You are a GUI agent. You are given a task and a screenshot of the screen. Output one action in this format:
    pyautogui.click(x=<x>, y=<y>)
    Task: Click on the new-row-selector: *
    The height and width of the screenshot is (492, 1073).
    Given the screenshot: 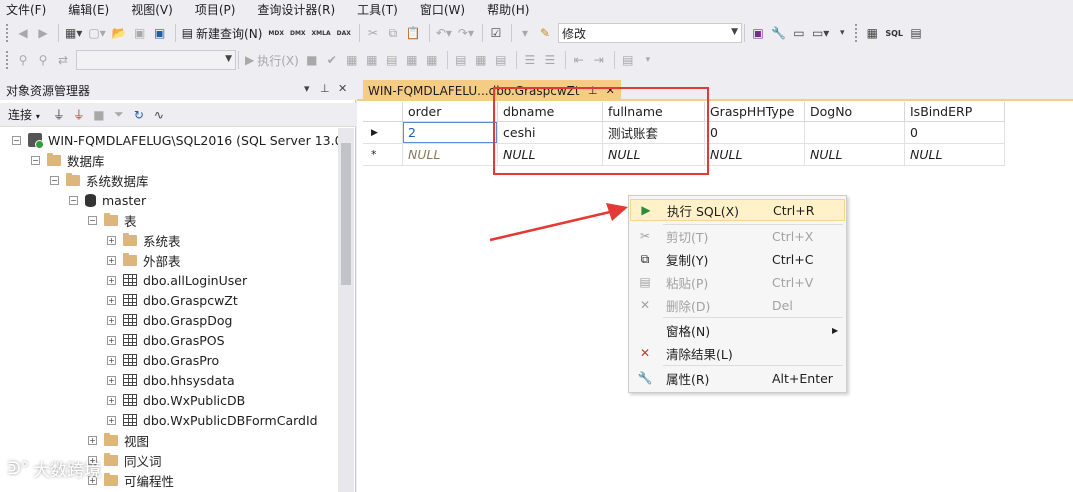 What is the action you would take?
    pyautogui.click(x=383, y=155)
    